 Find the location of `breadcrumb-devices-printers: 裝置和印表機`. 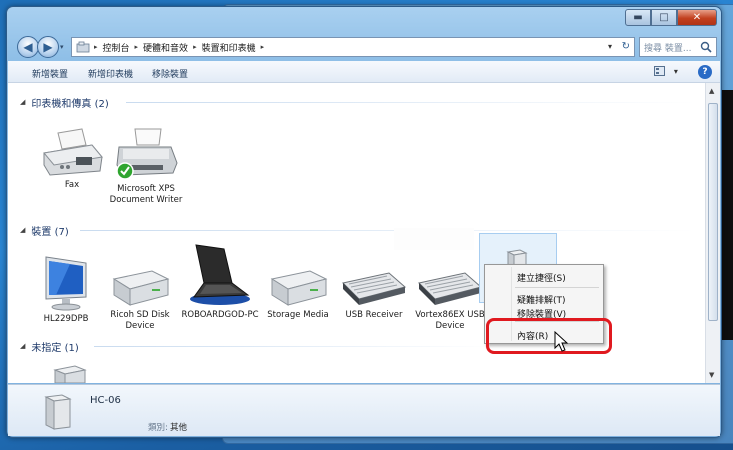

breadcrumb-devices-printers: 裝置和印表機 is located at coordinates (229, 47).